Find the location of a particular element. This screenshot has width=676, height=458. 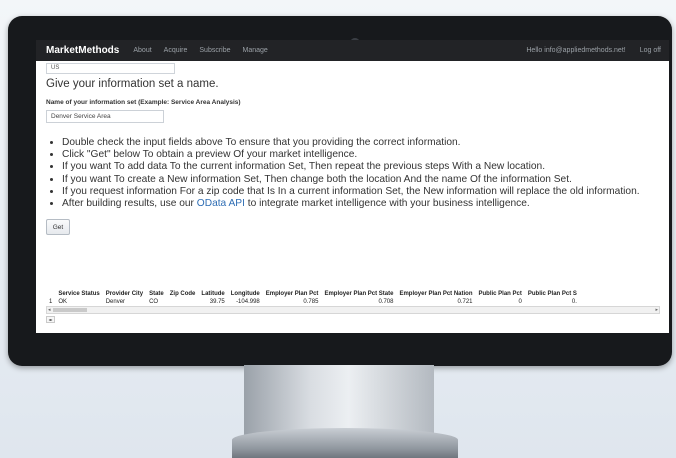

cell-latitude: 39.75 is located at coordinates (217, 301).